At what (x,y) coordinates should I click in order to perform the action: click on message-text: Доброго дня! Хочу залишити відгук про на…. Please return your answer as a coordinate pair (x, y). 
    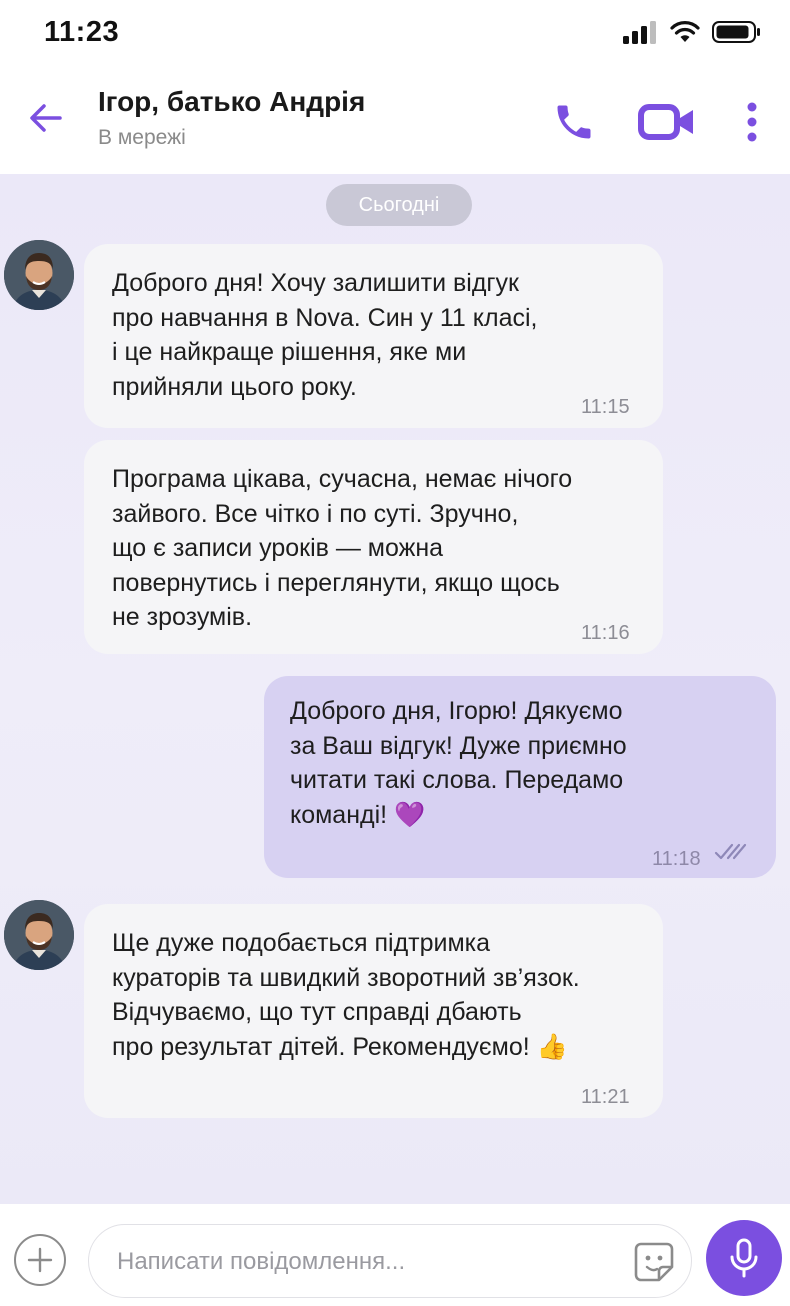
    Looking at the image, I should click on (325, 335).